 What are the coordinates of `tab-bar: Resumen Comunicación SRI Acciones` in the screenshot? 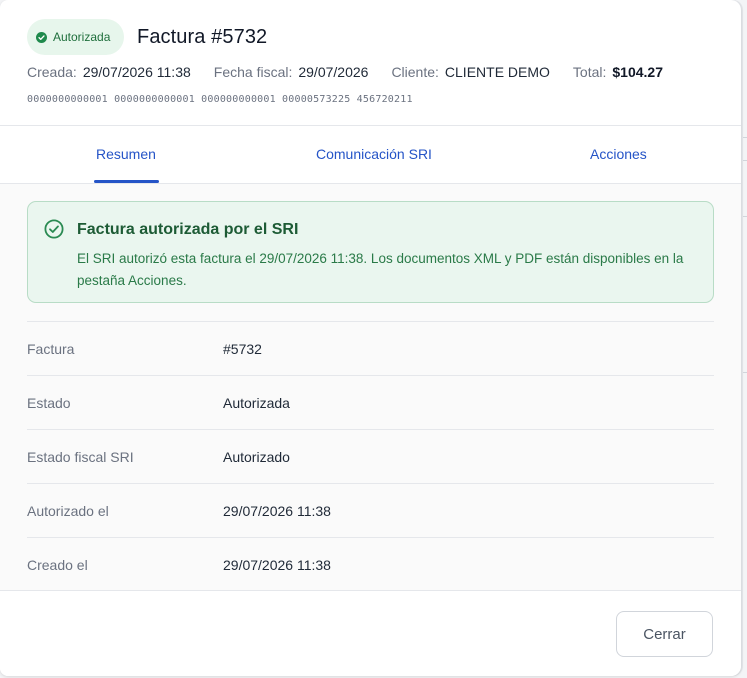 It's located at (370, 155).